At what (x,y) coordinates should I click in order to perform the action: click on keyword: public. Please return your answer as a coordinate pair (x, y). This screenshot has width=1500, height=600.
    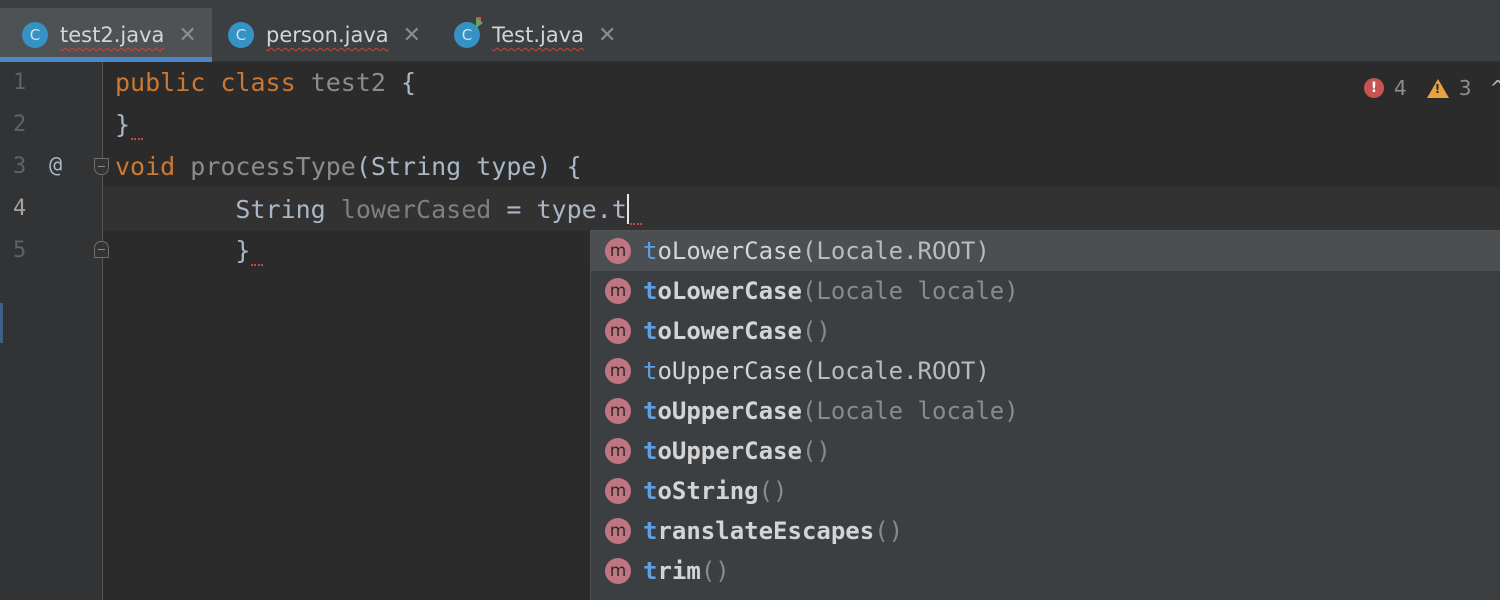
    Looking at the image, I should click on (160, 82).